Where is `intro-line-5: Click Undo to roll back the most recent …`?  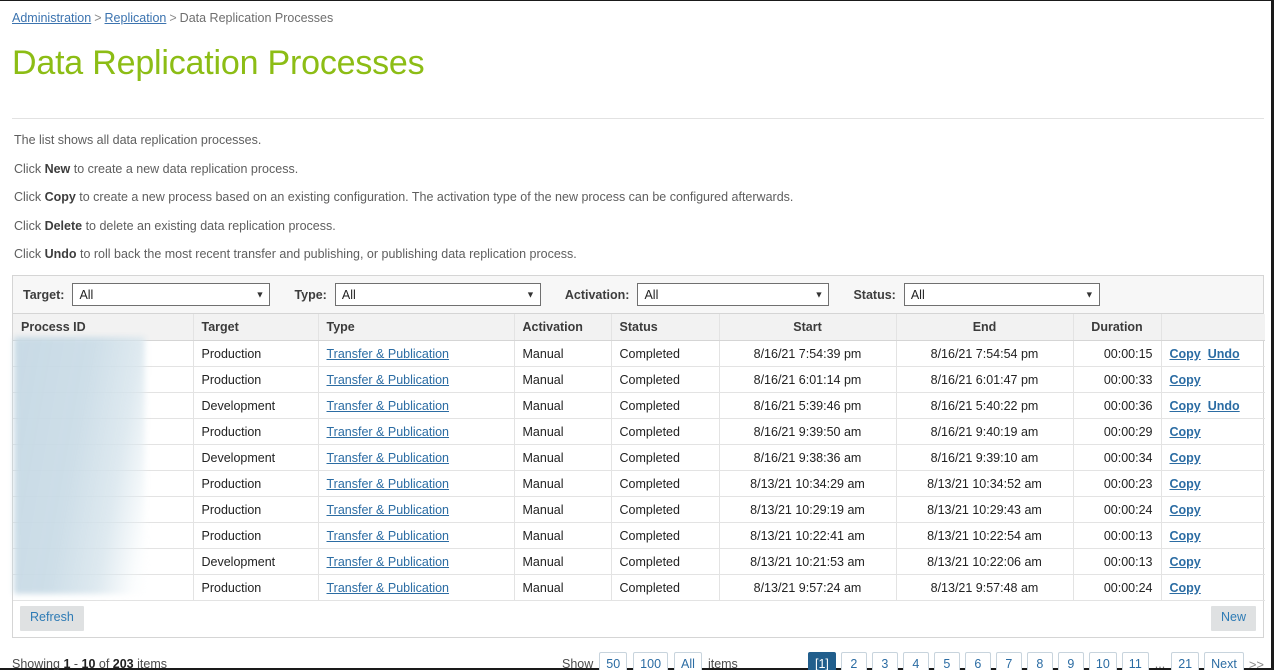 intro-line-5: Click Undo to roll back the most recent … is located at coordinates (637, 254).